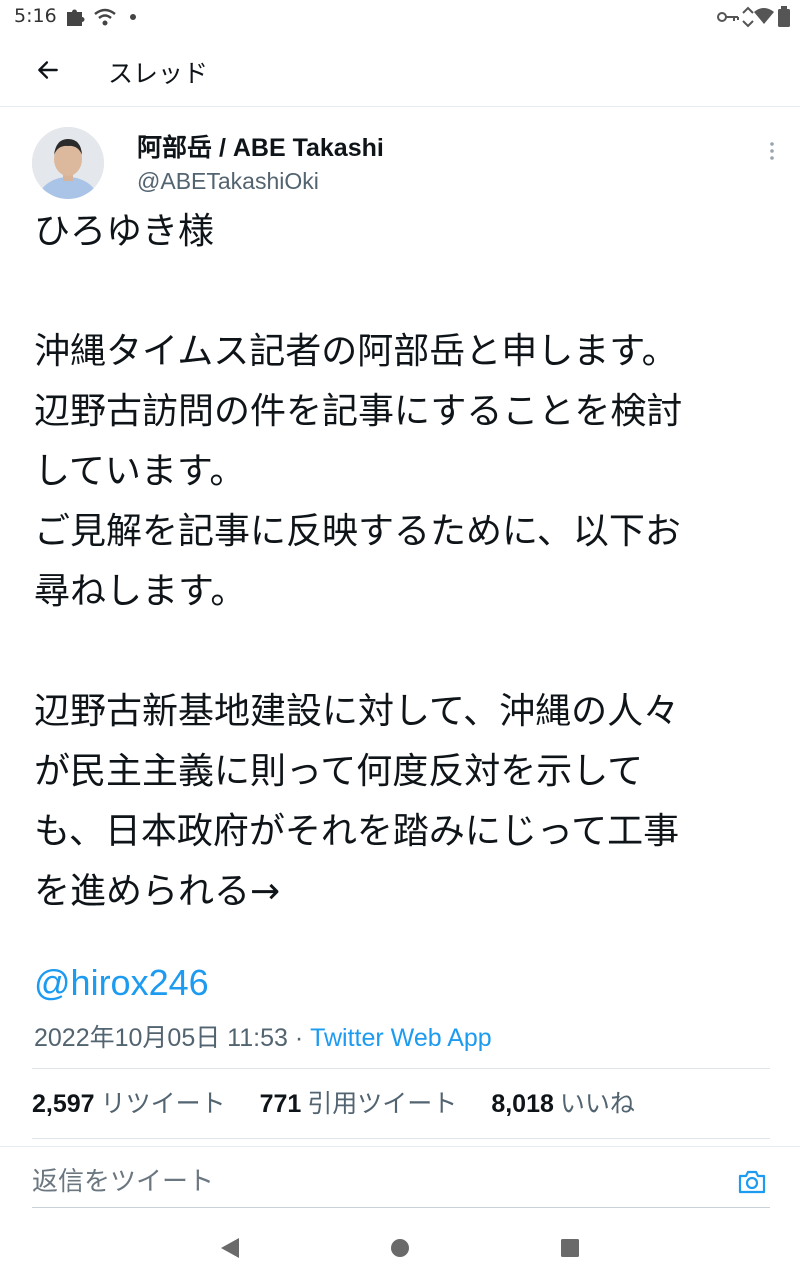  I want to click on more-options-button, so click(772, 151).